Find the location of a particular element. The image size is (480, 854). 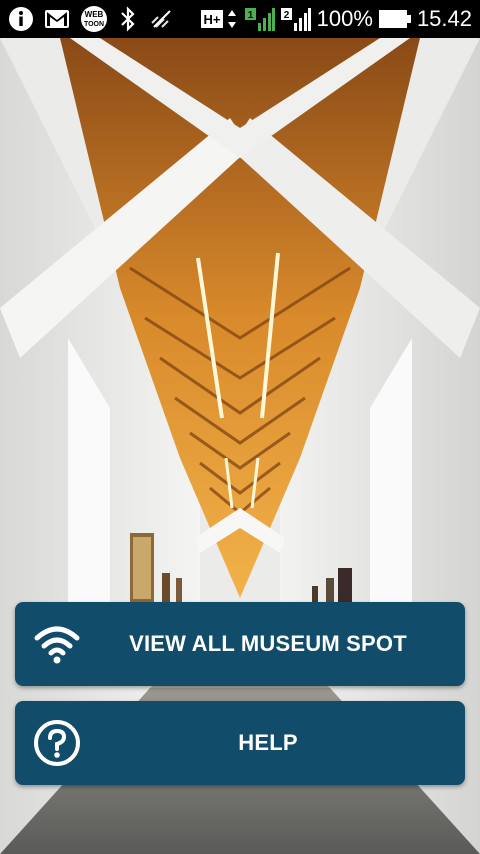

clock: 15.42 is located at coordinates (444, 18).